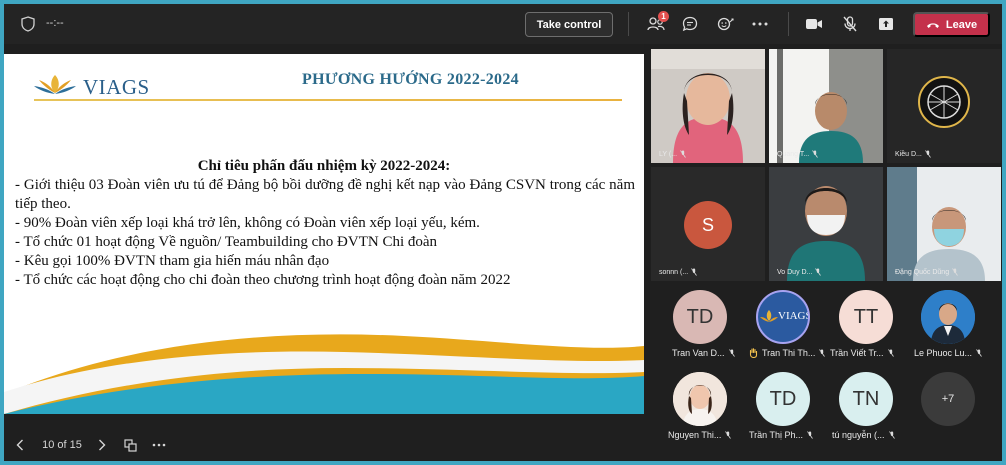 This screenshot has width=1006, height=465. I want to click on leave-button: Leave, so click(951, 24).